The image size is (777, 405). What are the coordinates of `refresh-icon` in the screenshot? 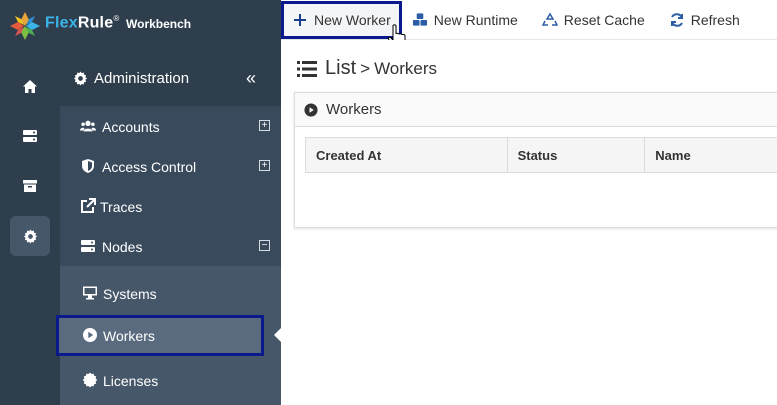 It's located at (677, 20).